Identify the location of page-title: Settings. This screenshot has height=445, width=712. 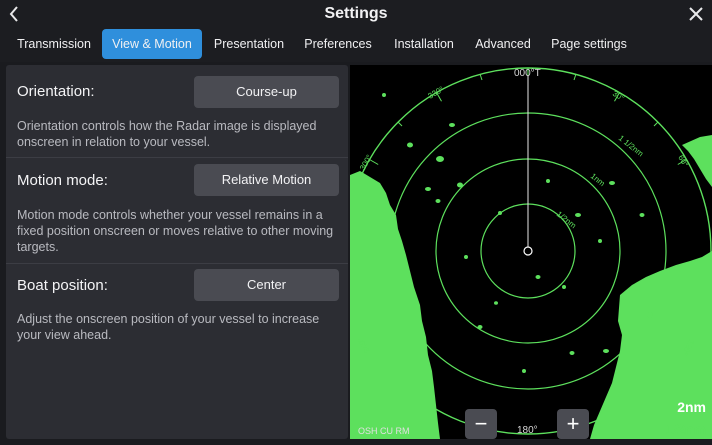
(356, 13).